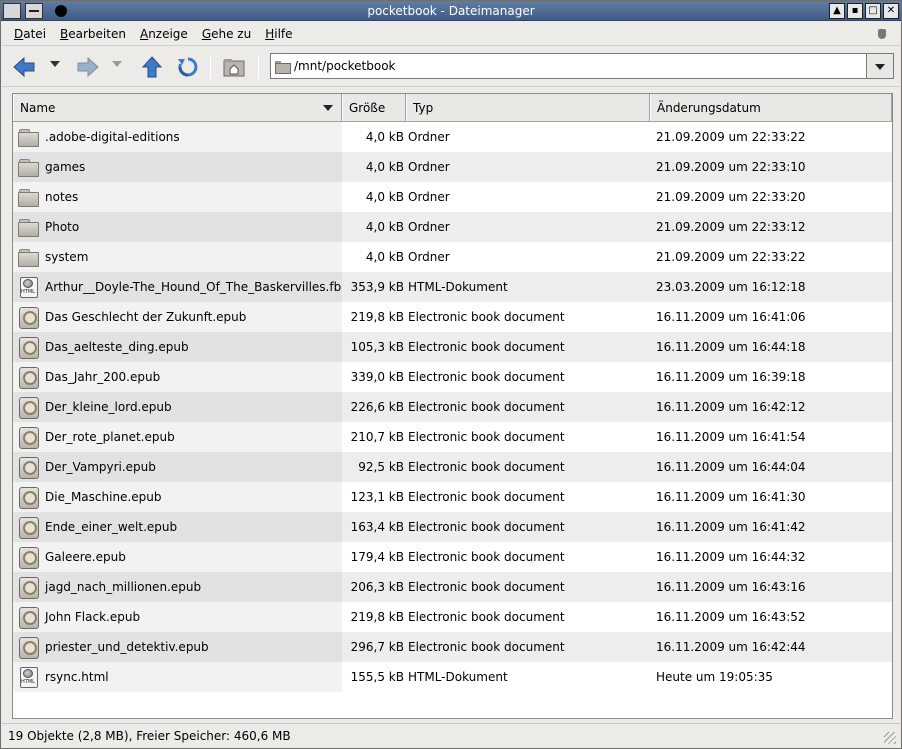 This screenshot has height=749, width=902. Describe the element at coordinates (110, 437) in the screenshot. I see `file-name: Der_rote_planet.epub` at that location.